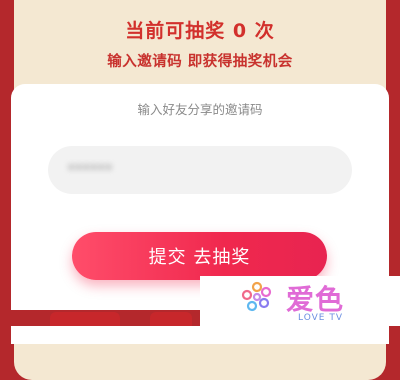 This screenshot has height=380, width=400. What do you see at coordinates (315, 299) in the screenshot?
I see `watermark-brand: 爱色` at bounding box center [315, 299].